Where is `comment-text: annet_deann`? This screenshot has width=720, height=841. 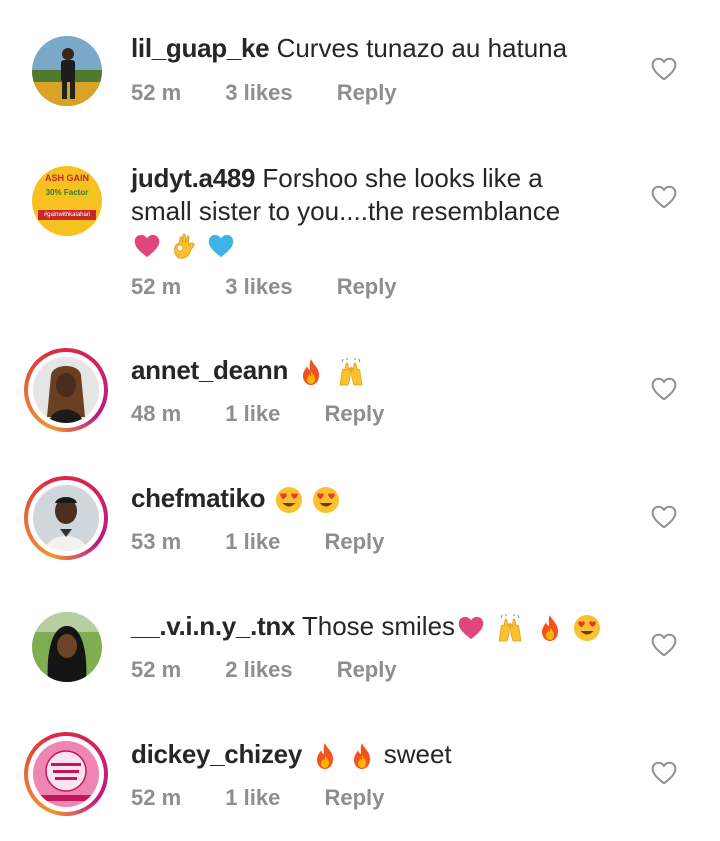
comment-text: annet_deann is located at coordinates (381, 370).